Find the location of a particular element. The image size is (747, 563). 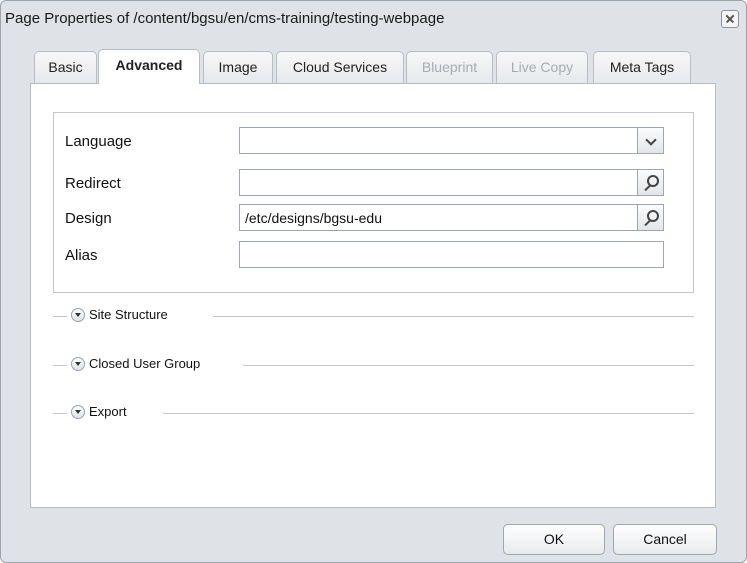

section-site-structure: Site Structure is located at coordinates (373, 317).